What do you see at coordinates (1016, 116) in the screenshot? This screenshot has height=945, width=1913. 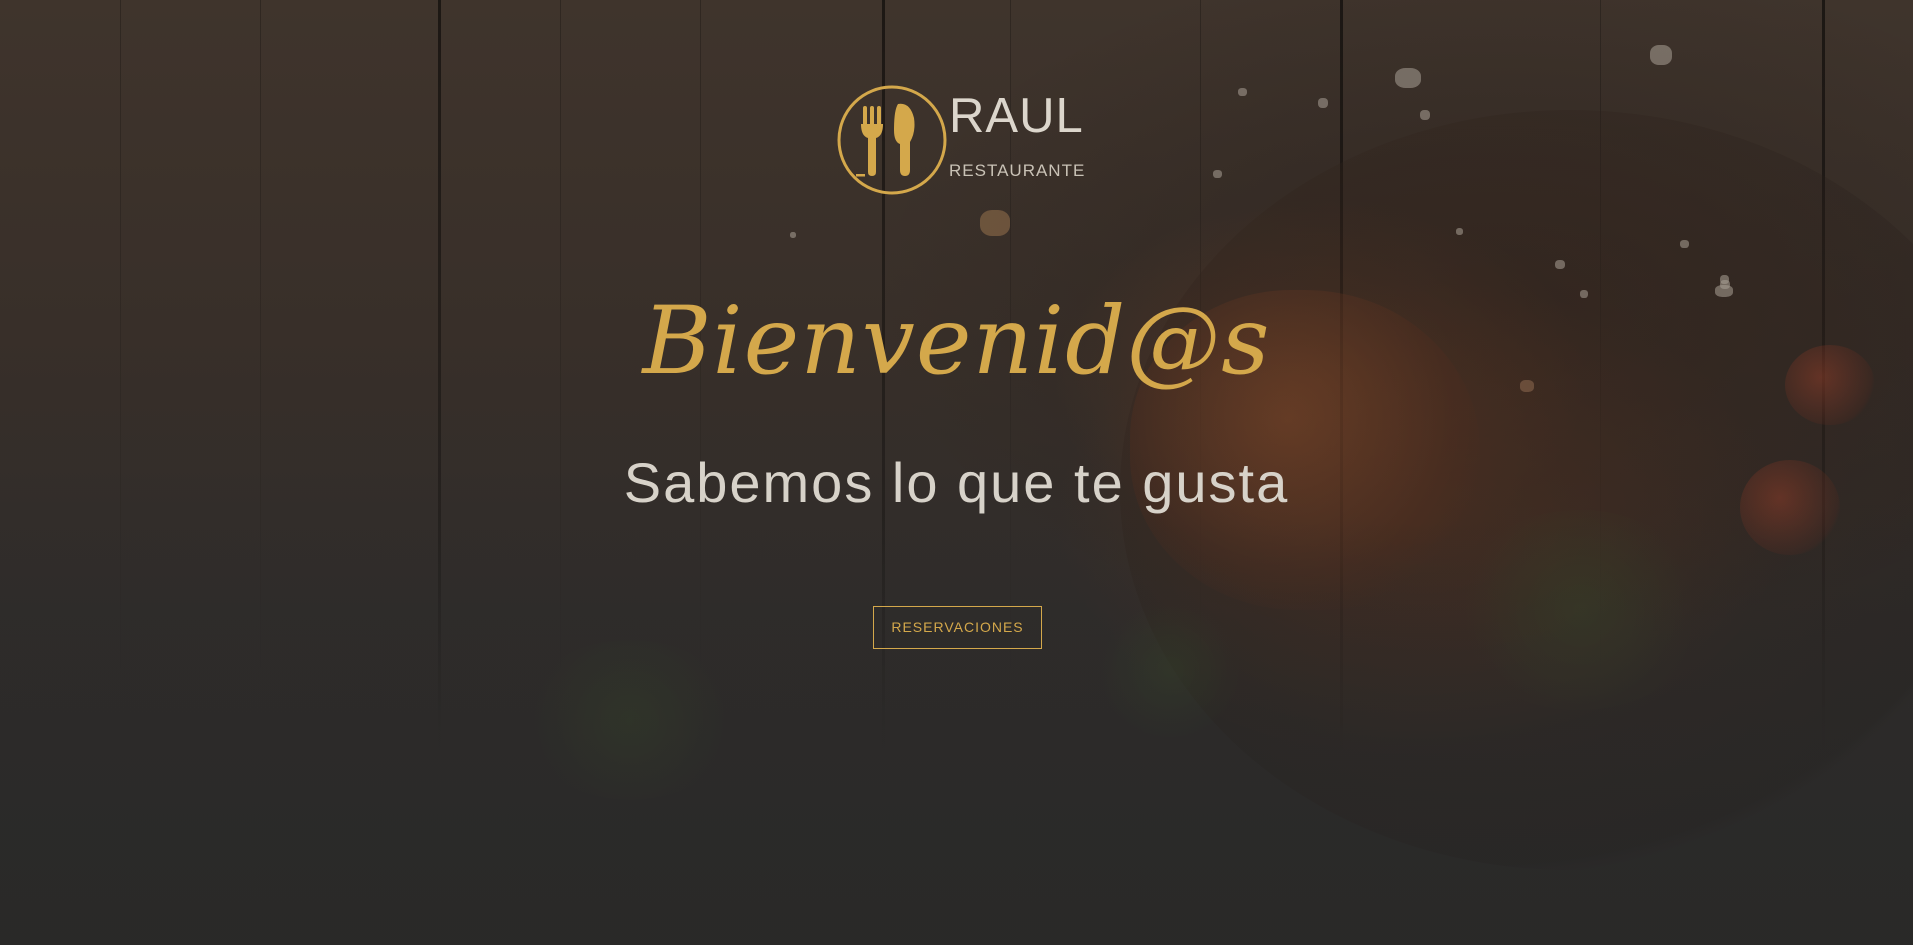 I see `logo-name: RAUL` at bounding box center [1016, 116].